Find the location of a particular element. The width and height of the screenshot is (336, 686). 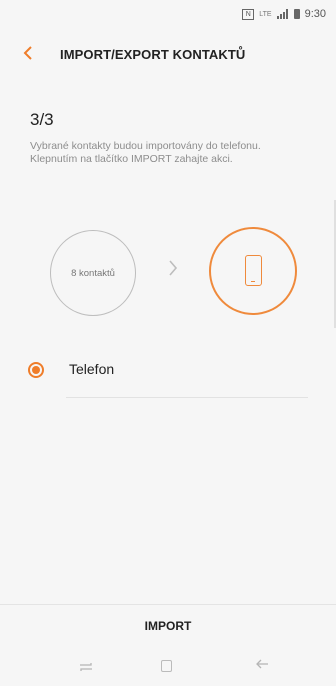

signal-icon is located at coordinates (282, 14).